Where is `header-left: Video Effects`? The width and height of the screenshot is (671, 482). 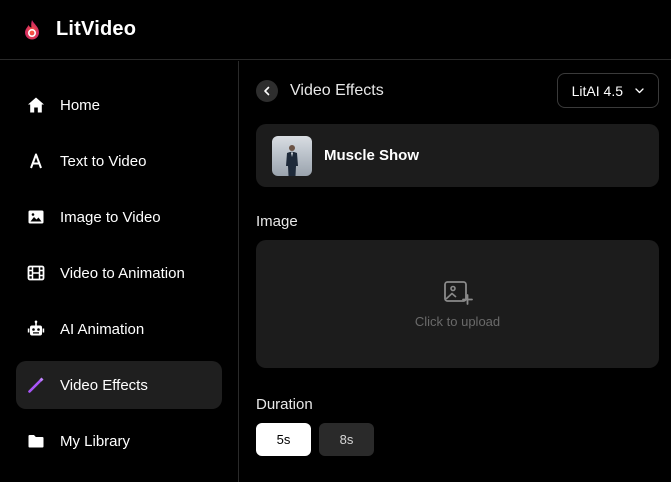
header-left: Video Effects is located at coordinates (320, 90).